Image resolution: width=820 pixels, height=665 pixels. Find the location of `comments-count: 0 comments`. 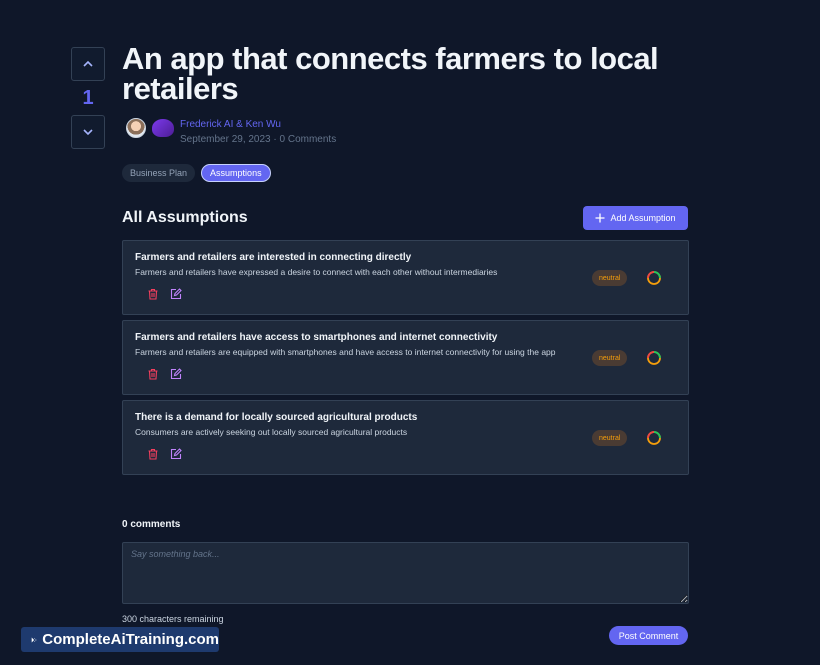

comments-count: 0 comments is located at coordinates (151, 524).